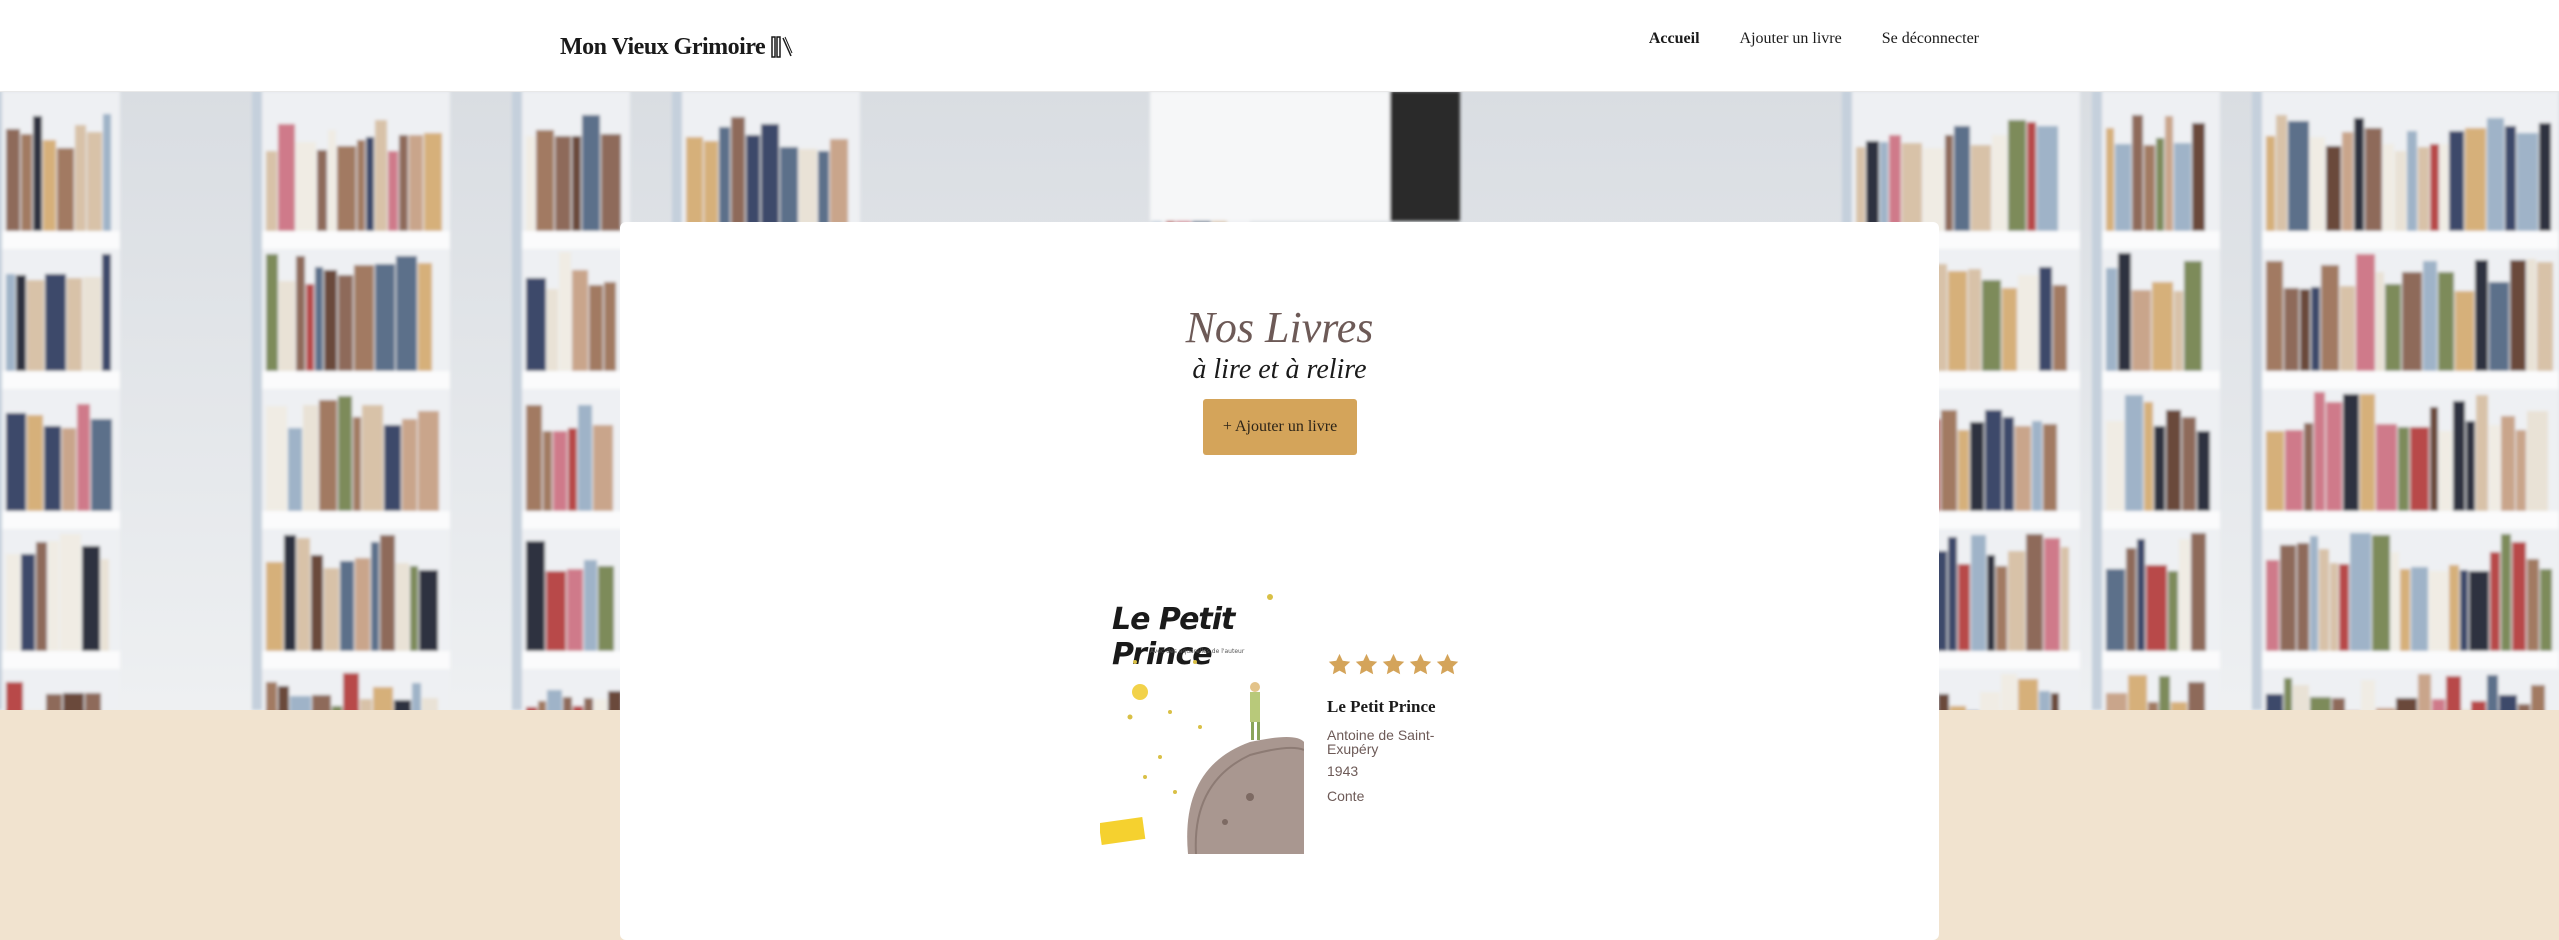 This screenshot has width=2559, height=940. I want to click on book-author: Antoine de Saint-Exupéry, so click(1381, 742).